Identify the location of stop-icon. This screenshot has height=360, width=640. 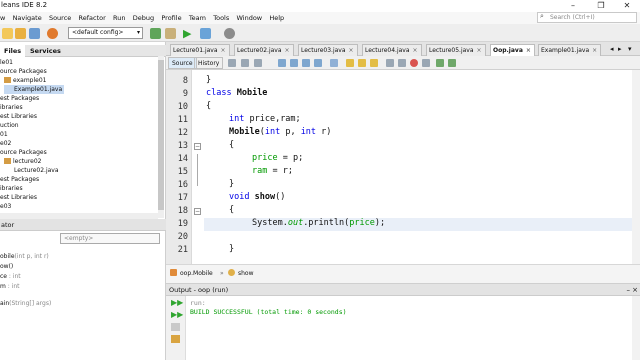
(175, 327).